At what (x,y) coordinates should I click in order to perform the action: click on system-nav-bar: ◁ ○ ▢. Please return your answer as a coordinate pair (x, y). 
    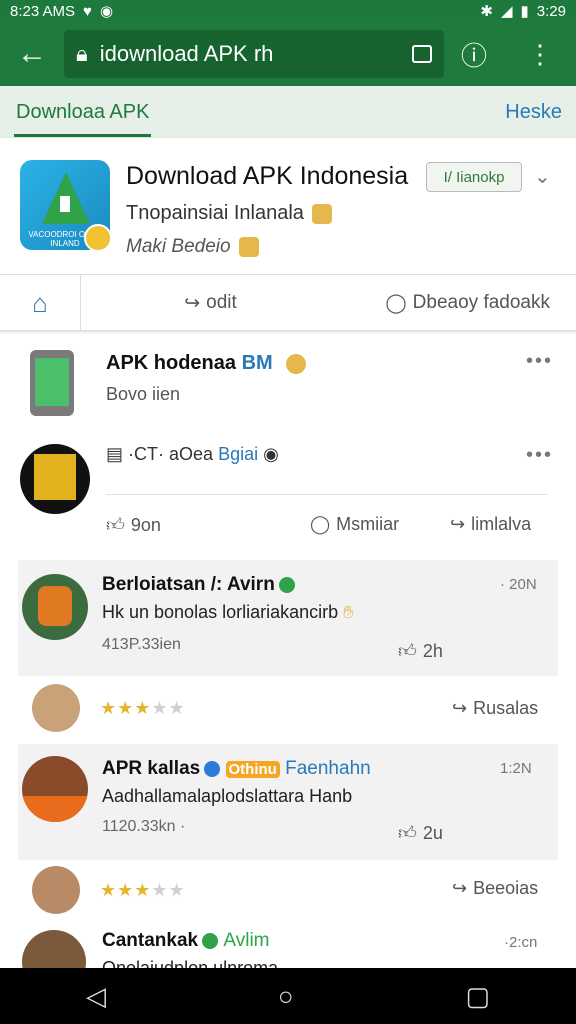
    Looking at the image, I should click on (288, 996).